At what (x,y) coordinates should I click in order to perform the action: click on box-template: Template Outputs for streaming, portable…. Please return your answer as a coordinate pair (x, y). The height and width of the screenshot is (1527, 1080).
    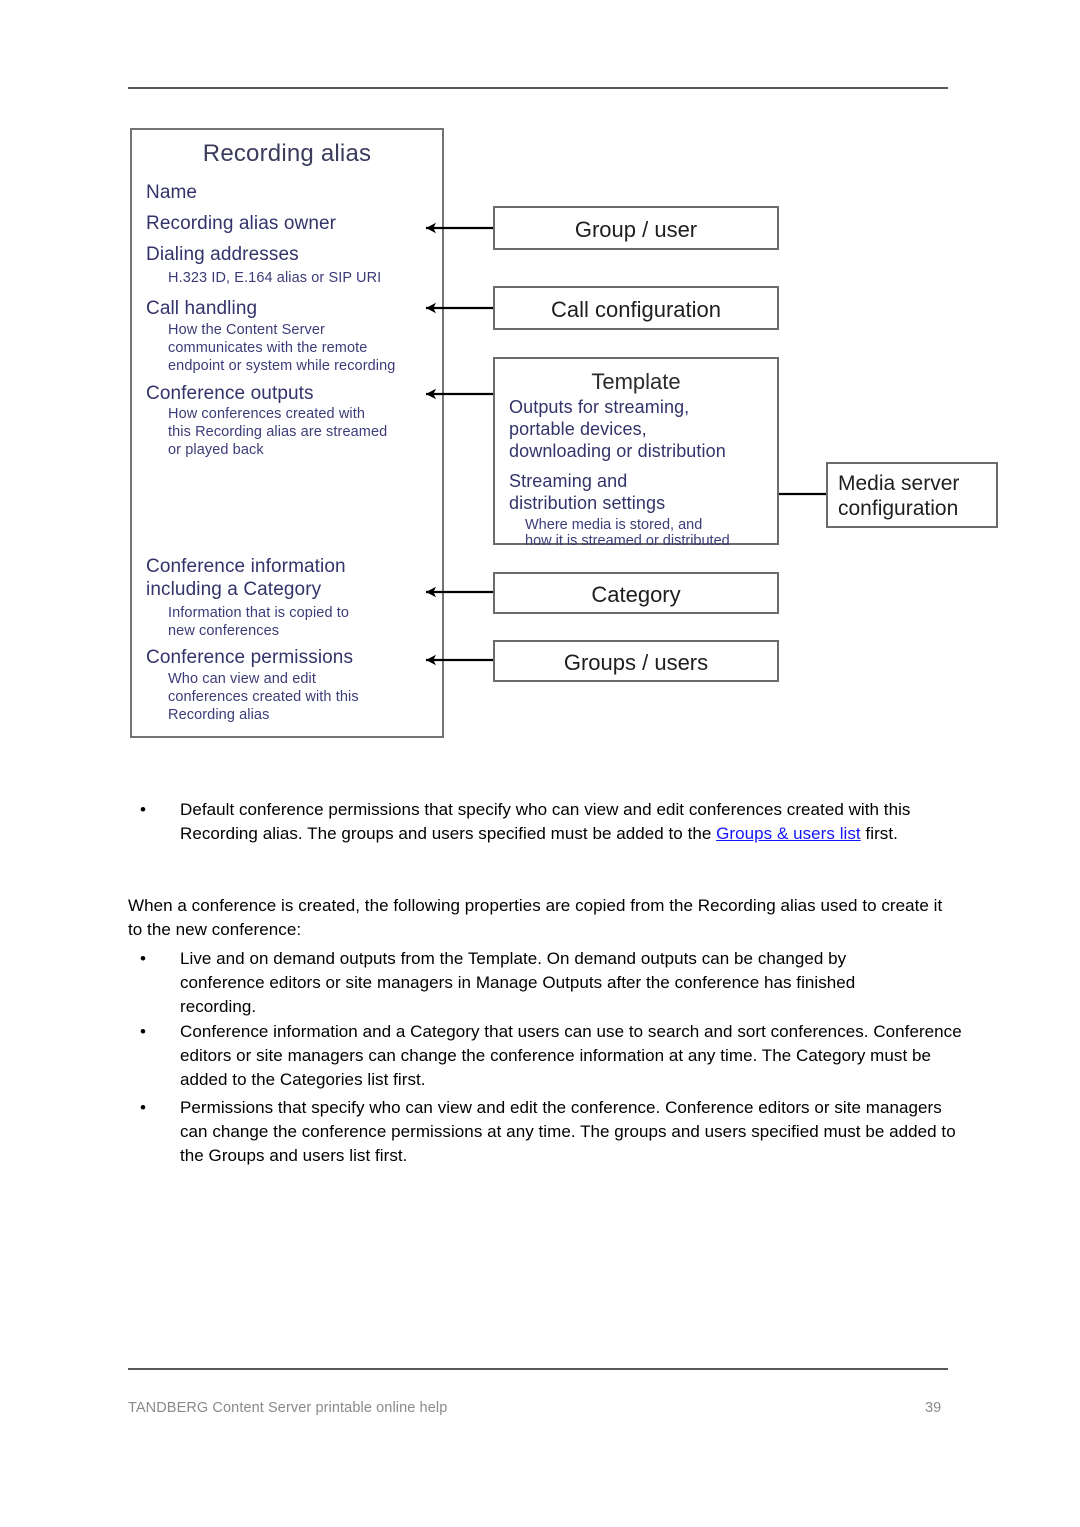
    Looking at the image, I should click on (636, 453).